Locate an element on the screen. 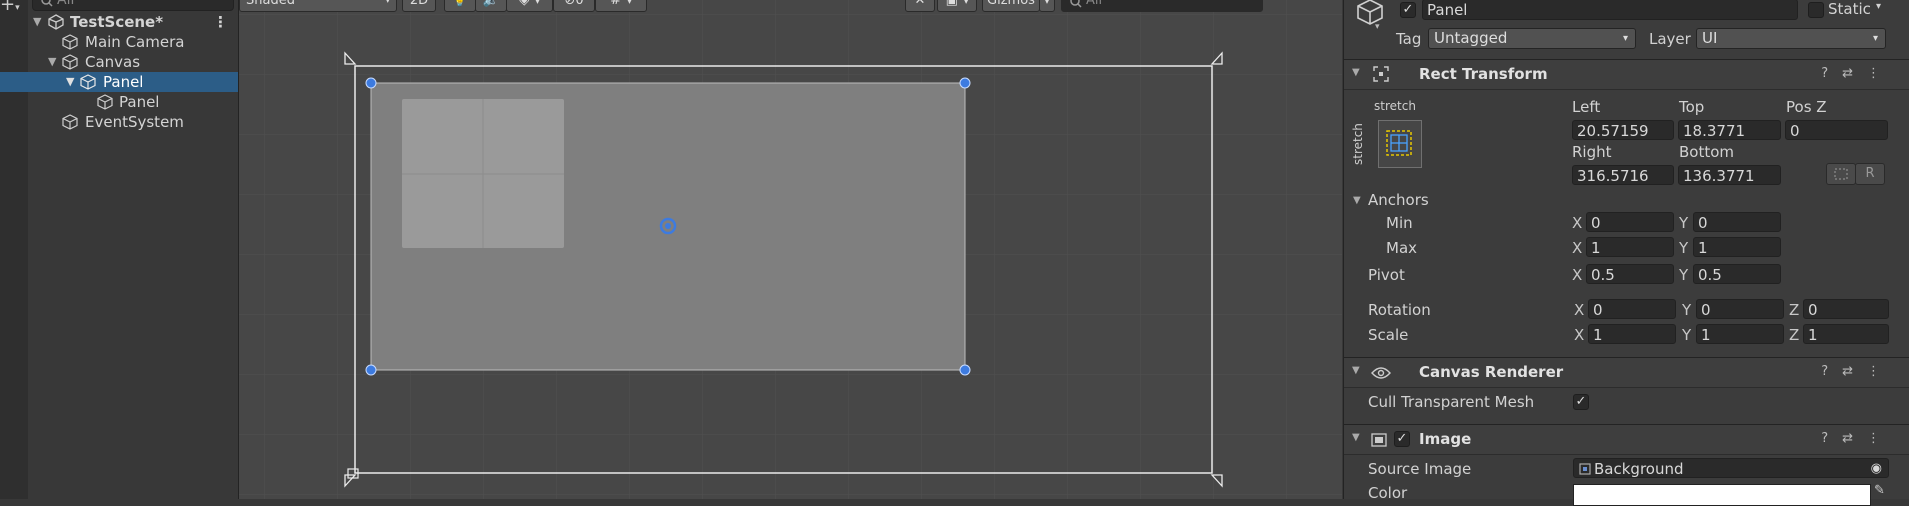 The image size is (1909, 506). image-icon is located at coordinates (1379, 440).